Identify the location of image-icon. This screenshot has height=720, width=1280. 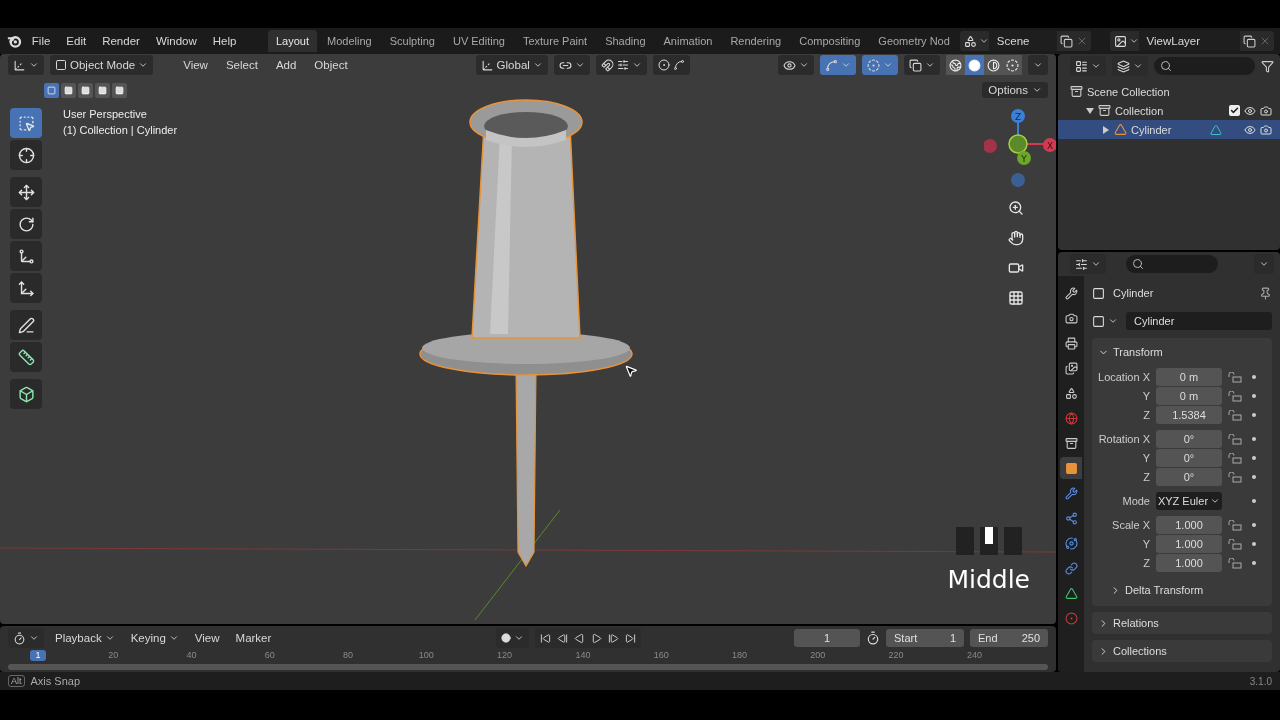
(1120, 41).